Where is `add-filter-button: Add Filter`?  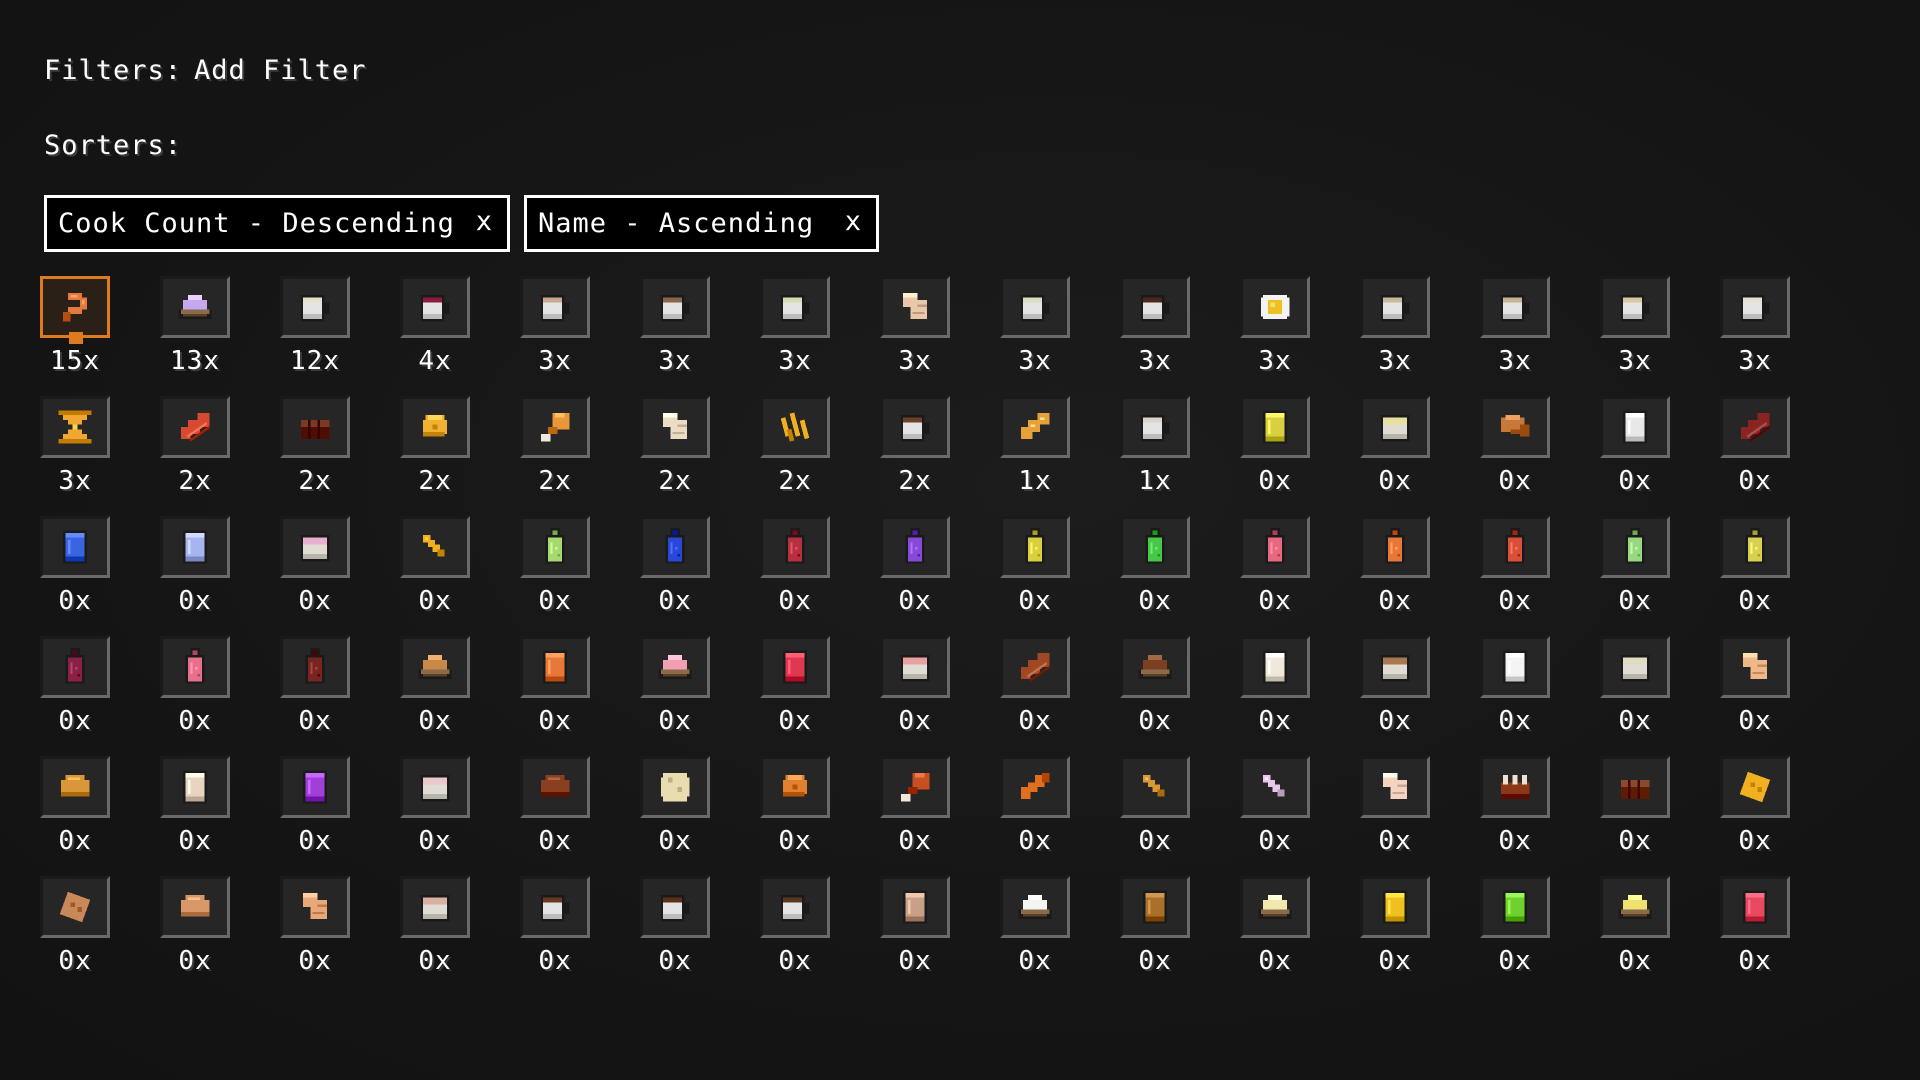
add-filter-button: Add Filter is located at coordinates (280, 70).